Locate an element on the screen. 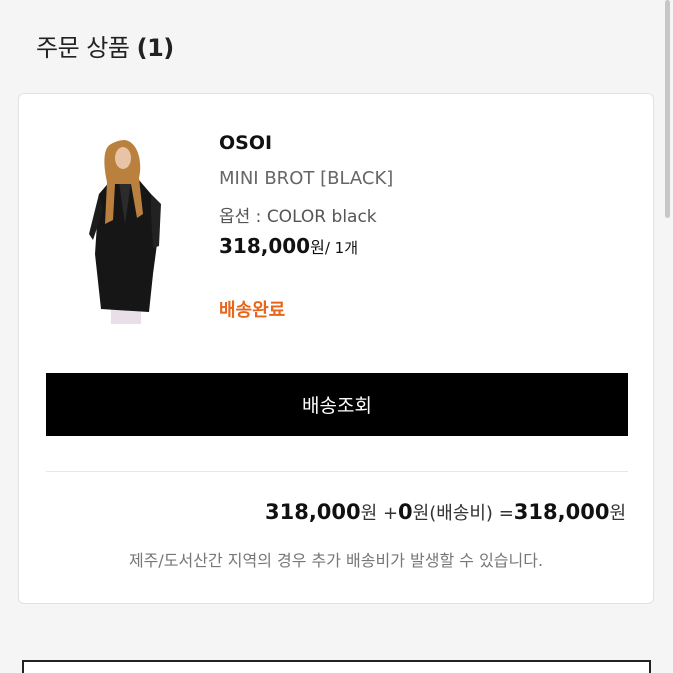 This screenshot has height=673, width=673. section-title: 주문 상품 (1) is located at coordinates (105, 45).